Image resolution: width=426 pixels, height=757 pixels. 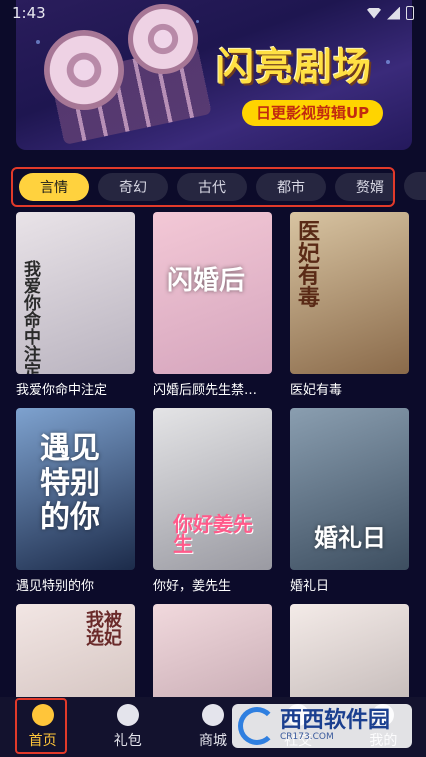 What do you see at coordinates (291, 187) in the screenshot?
I see `tab-urban: 都市` at bounding box center [291, 187].